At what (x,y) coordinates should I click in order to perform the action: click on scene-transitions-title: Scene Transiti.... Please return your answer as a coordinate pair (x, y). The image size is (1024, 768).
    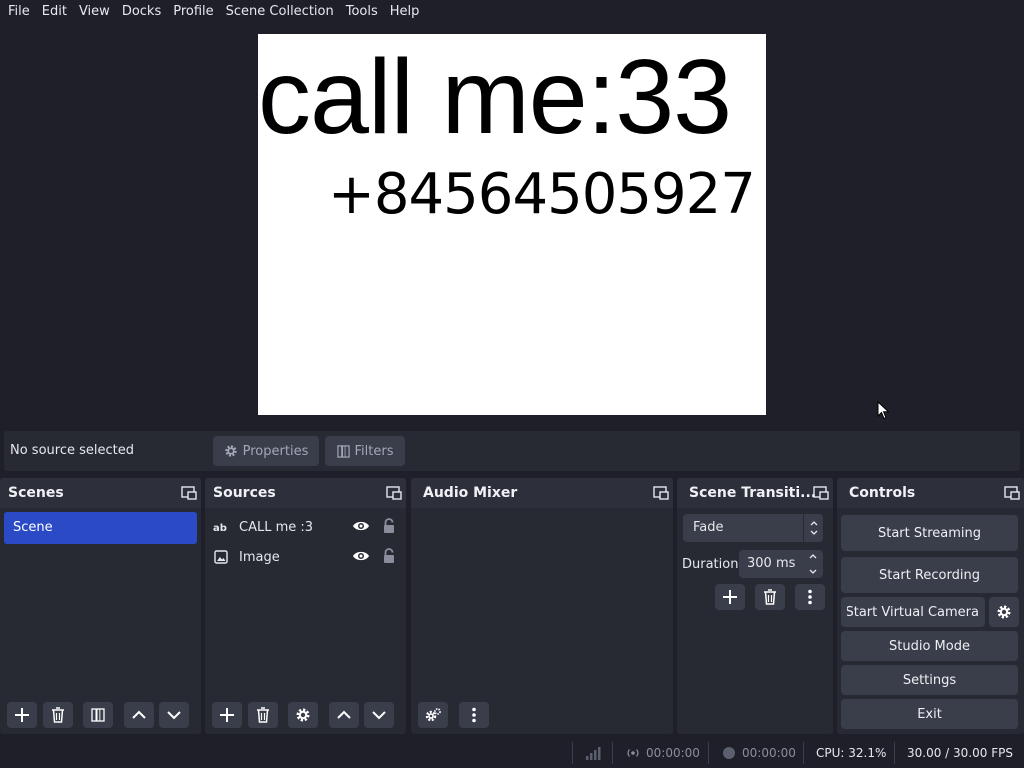
    Looking at the image, I should click on (753, 493).